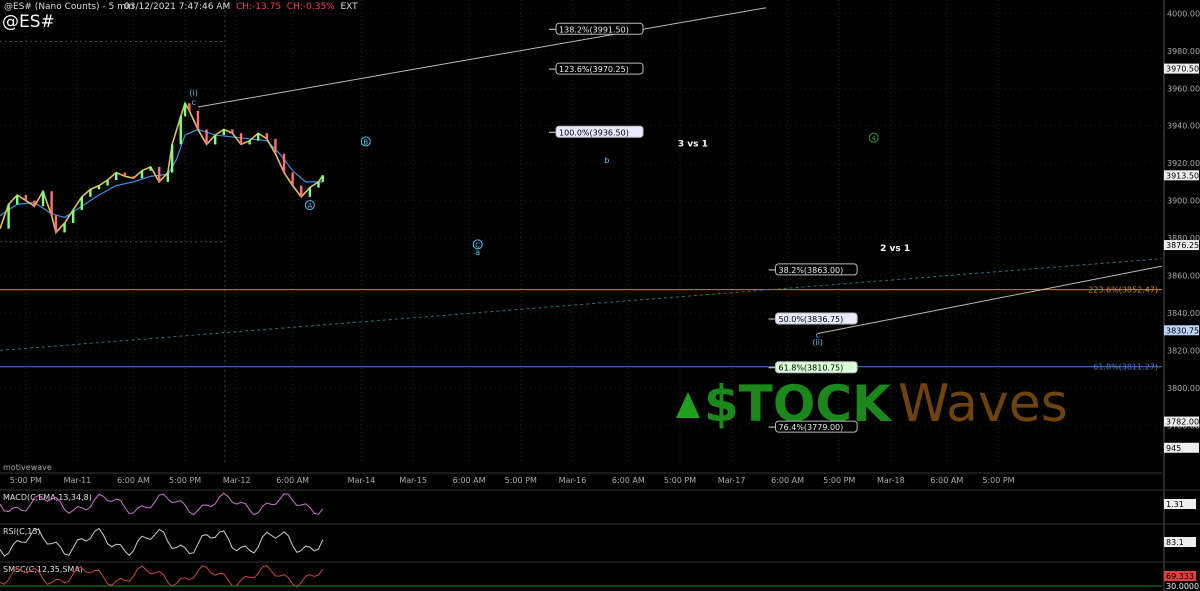 This screenshot has height=591, width=1200. Describe the element at coordinates (606, 160) in the screenshot. I see `wave-label: b` at that location.